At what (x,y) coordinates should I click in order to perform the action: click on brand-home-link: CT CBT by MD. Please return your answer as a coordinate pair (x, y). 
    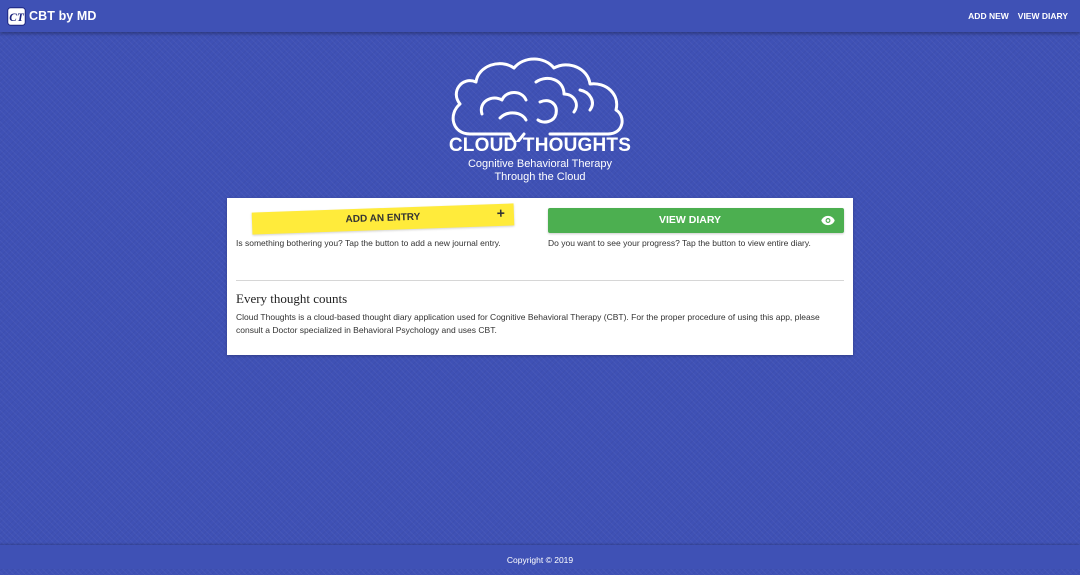
    Looking at the image, I should click on (52, 16).